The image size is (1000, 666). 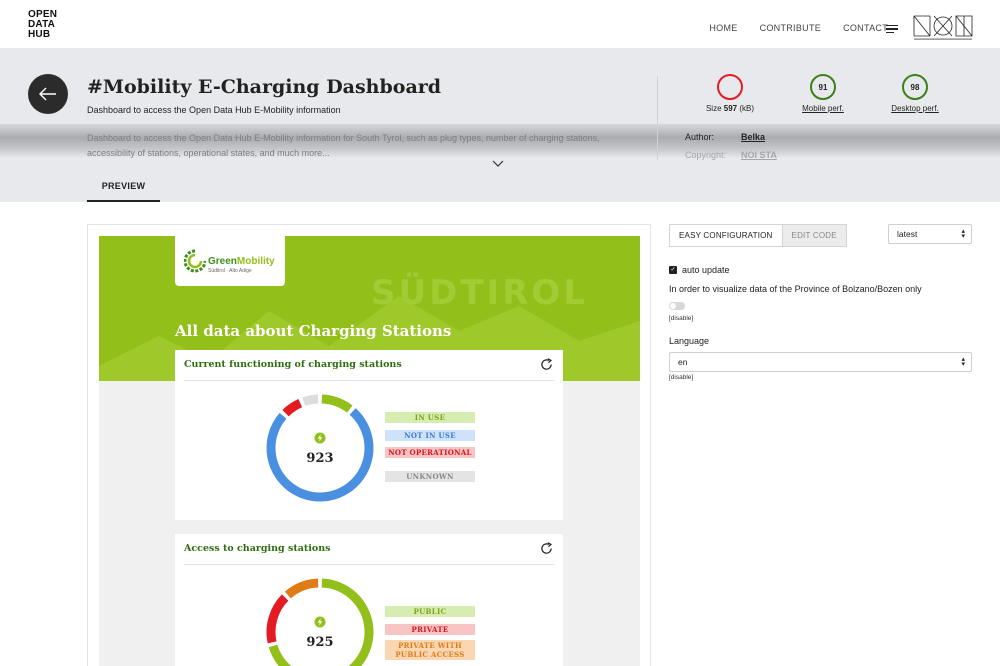 I want to click on greenmobility-logo: GreenMobility Südtirol · Alto Adige, so click(x=230, y=261).